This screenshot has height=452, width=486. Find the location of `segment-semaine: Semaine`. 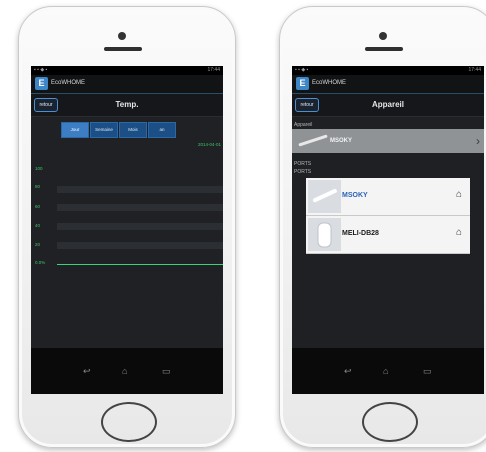

segment-semaine: Semaine is located at coordinates (104, 130).